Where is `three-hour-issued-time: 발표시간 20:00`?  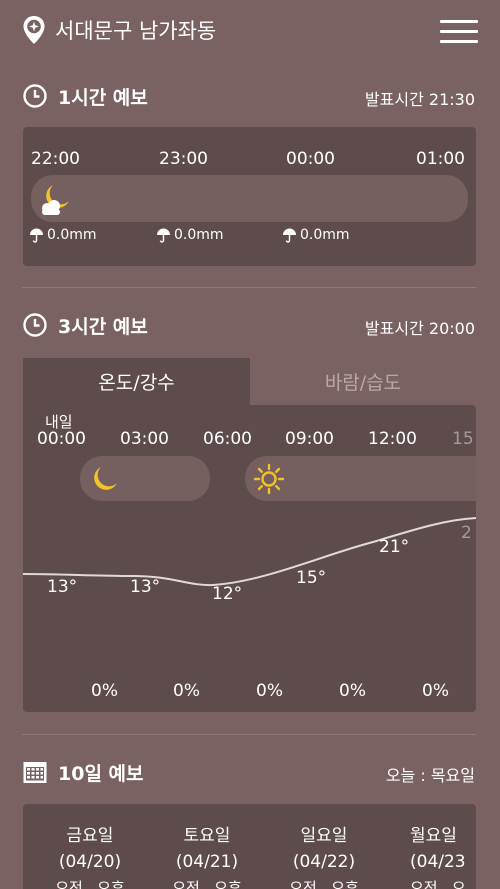
three-hour-issued-time: 발표시간 20:00 is located at coordinates (419, 328).